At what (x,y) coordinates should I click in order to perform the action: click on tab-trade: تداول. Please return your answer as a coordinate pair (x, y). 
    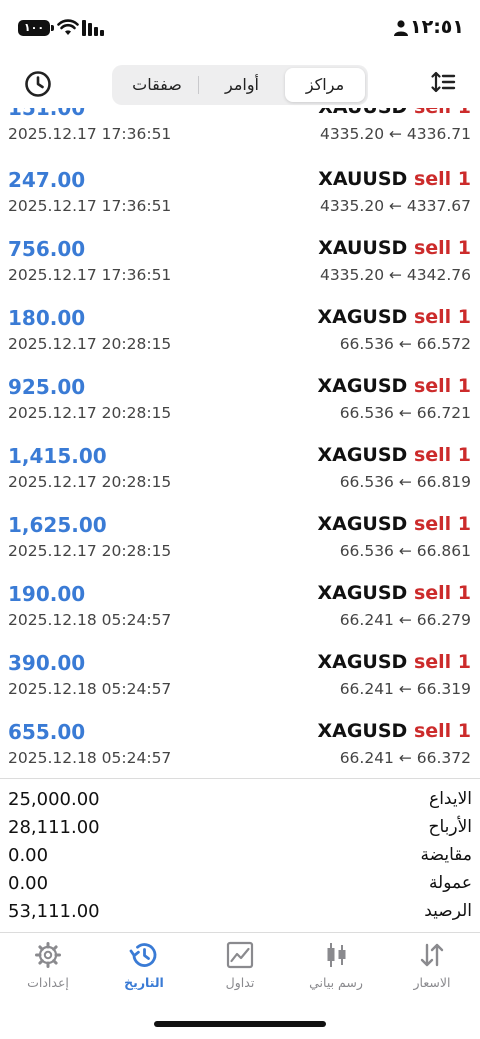
    Looking at the image, I should click on (240, 971).